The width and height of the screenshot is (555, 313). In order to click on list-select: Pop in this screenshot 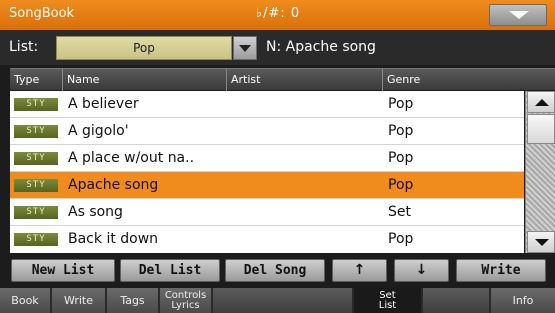, I will do `click(144, 48)`.